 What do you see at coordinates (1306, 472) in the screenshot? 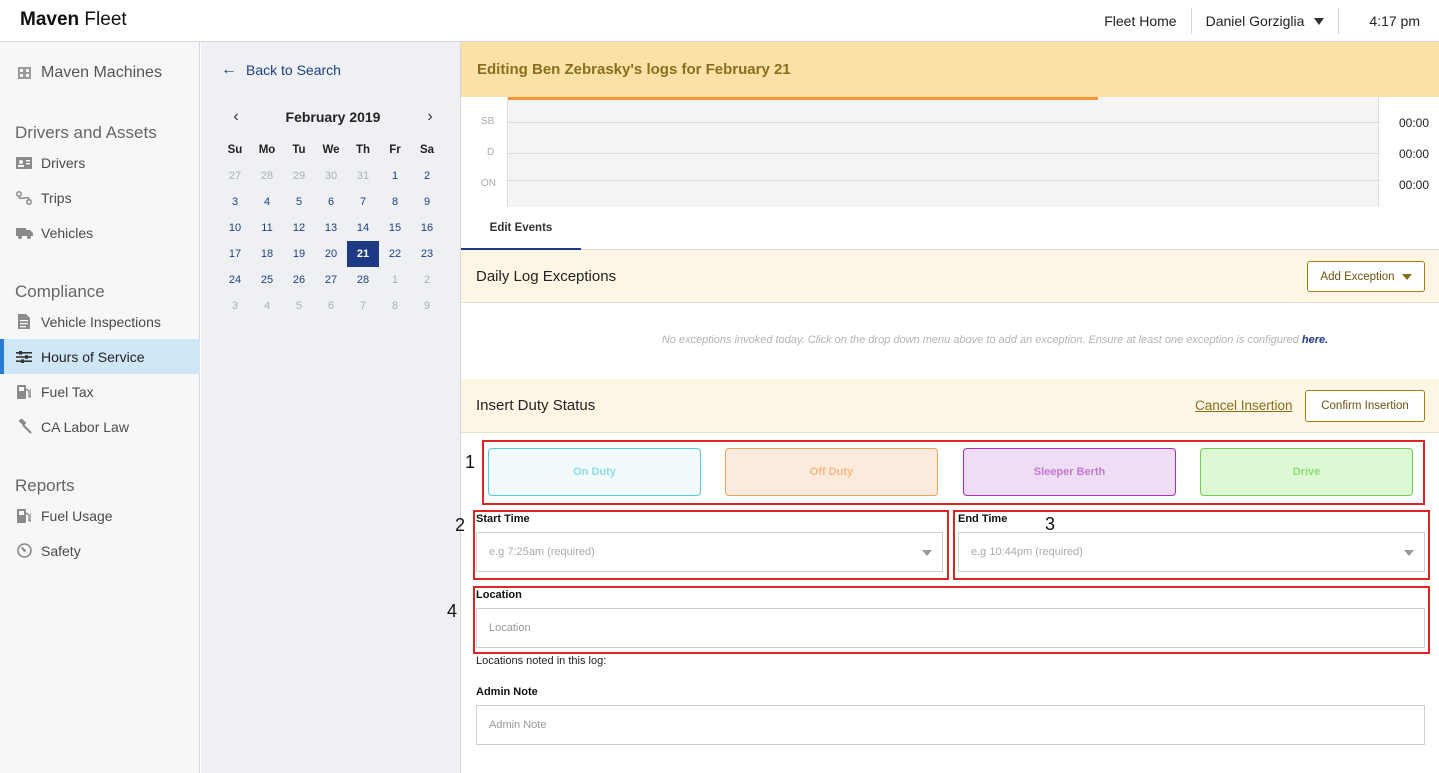
I see `drive-button: Drive` at bounding box center [1306, 472].